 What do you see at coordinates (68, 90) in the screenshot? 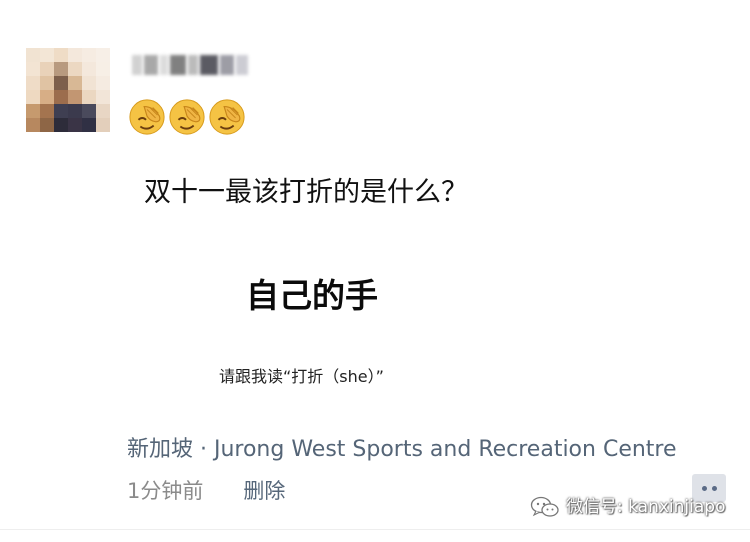
I see `avatar` at bounding box center [68, 90].